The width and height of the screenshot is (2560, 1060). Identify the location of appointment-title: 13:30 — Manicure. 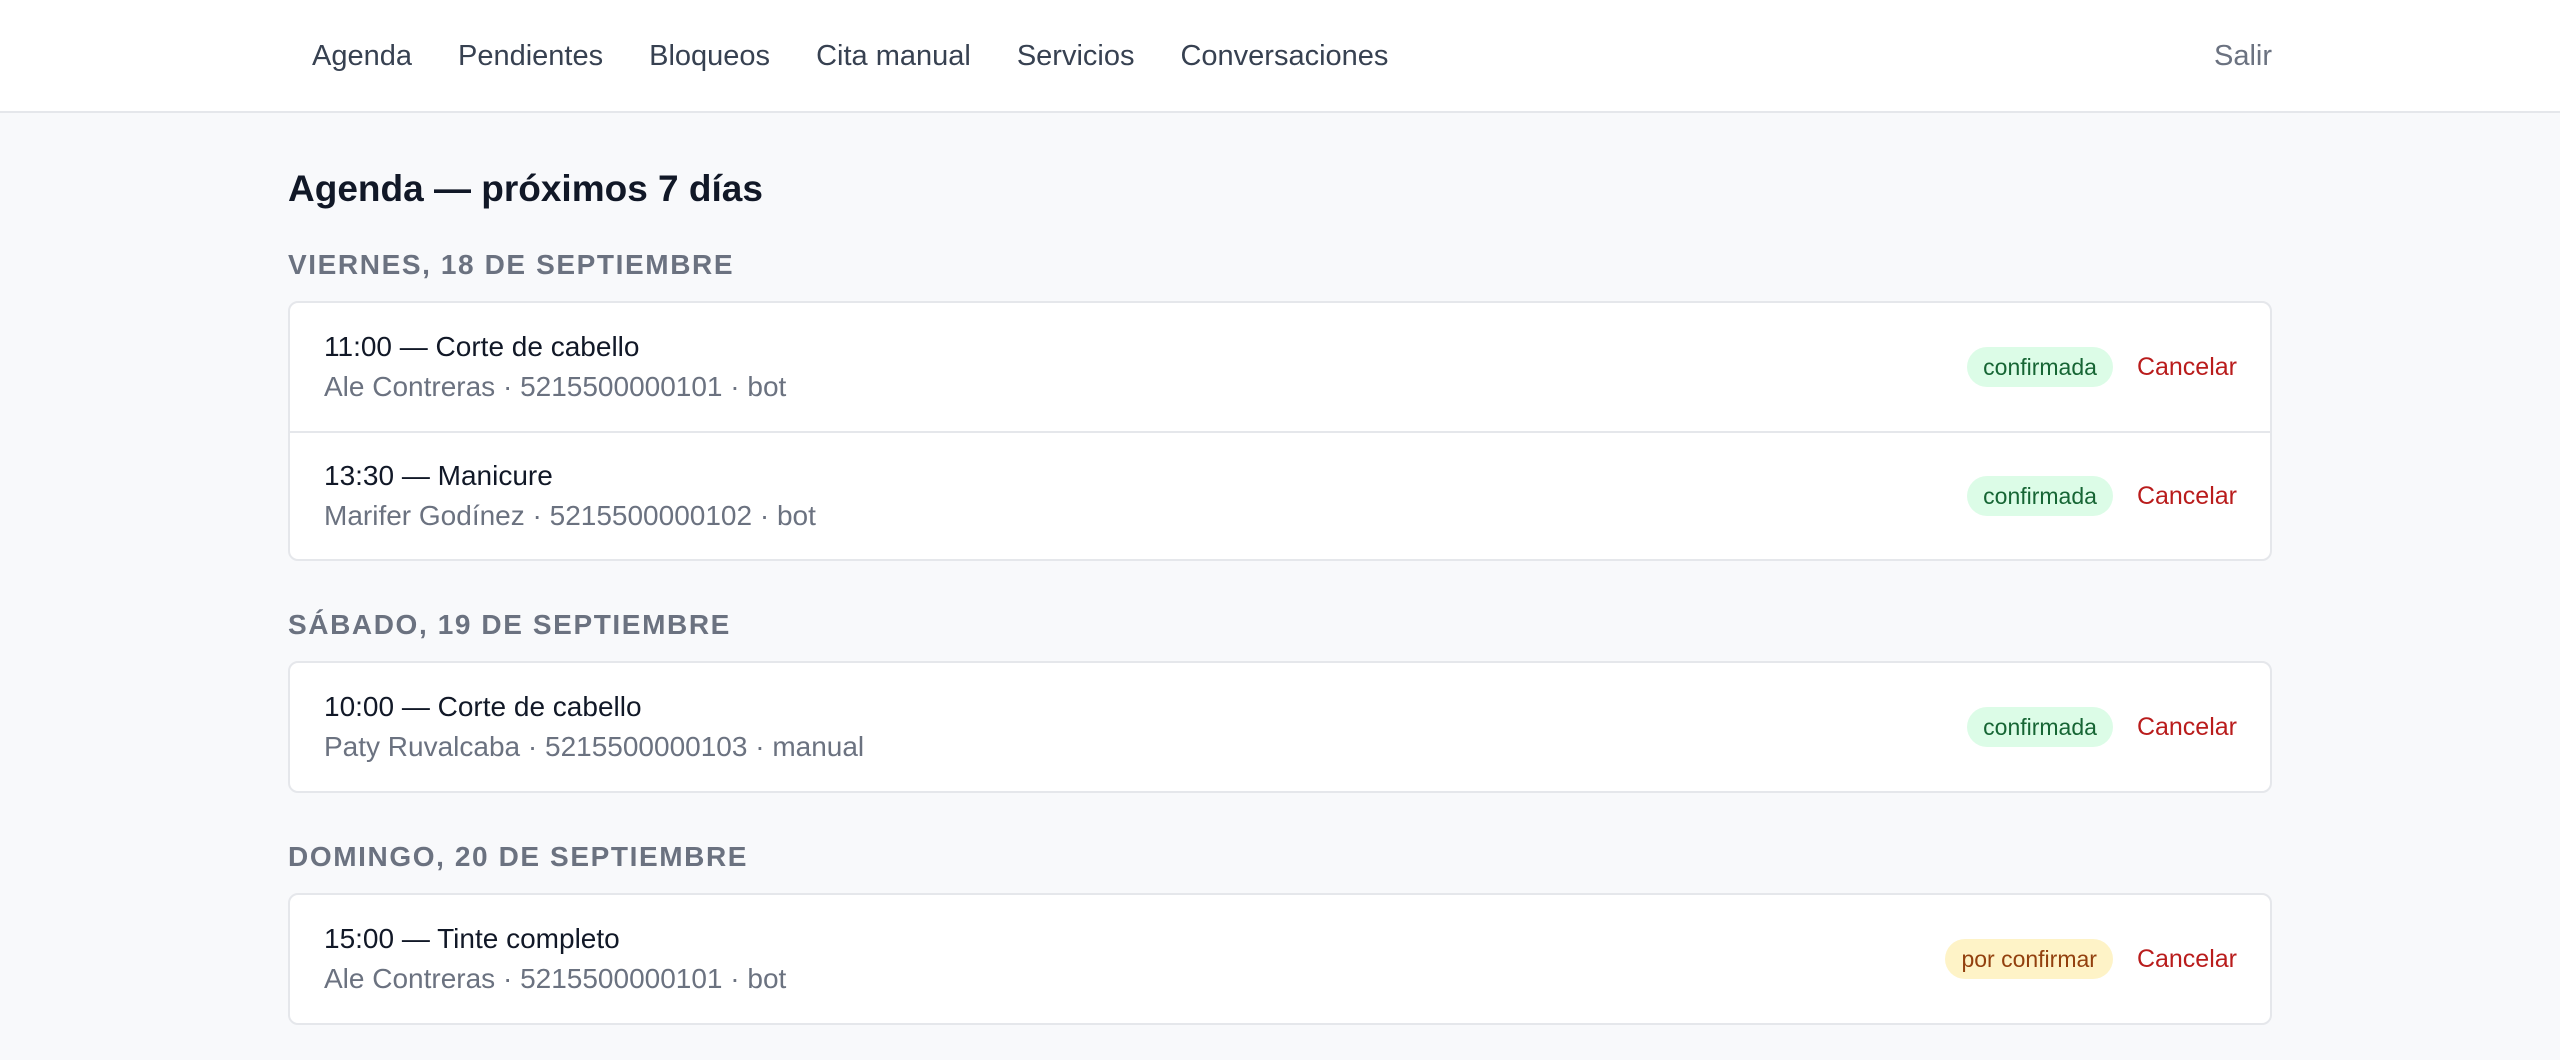
(438, 476).